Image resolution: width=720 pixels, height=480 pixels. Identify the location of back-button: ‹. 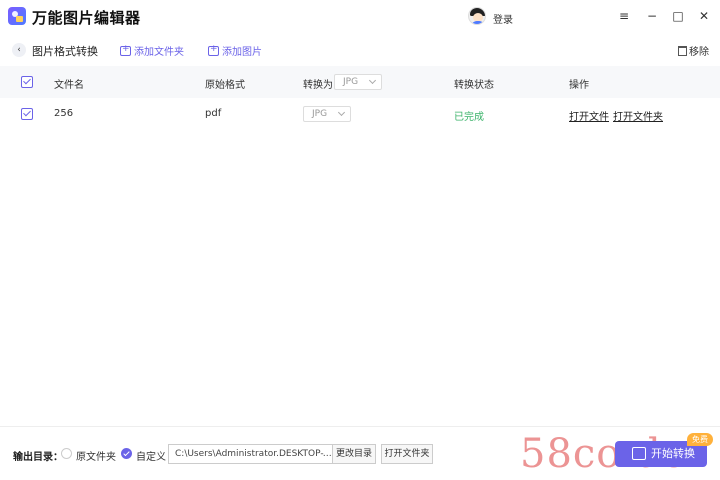
(19, 50).